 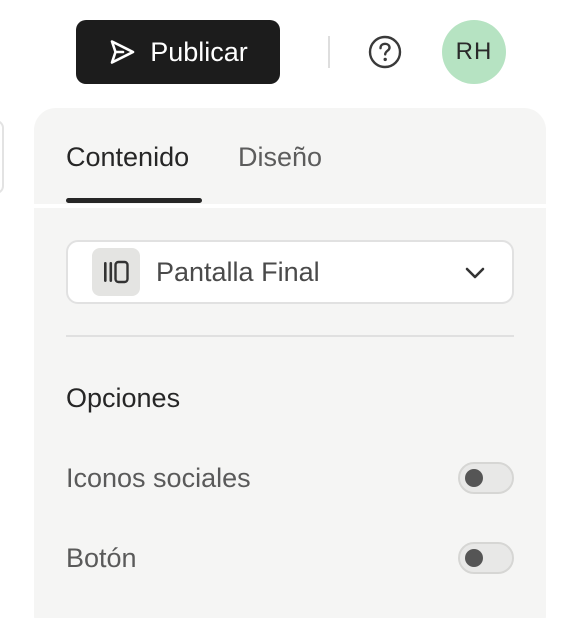 What do you see at coordinates (486, 558) in the screenshot?
I see `button-toggle` at bounding box center [486, 558].